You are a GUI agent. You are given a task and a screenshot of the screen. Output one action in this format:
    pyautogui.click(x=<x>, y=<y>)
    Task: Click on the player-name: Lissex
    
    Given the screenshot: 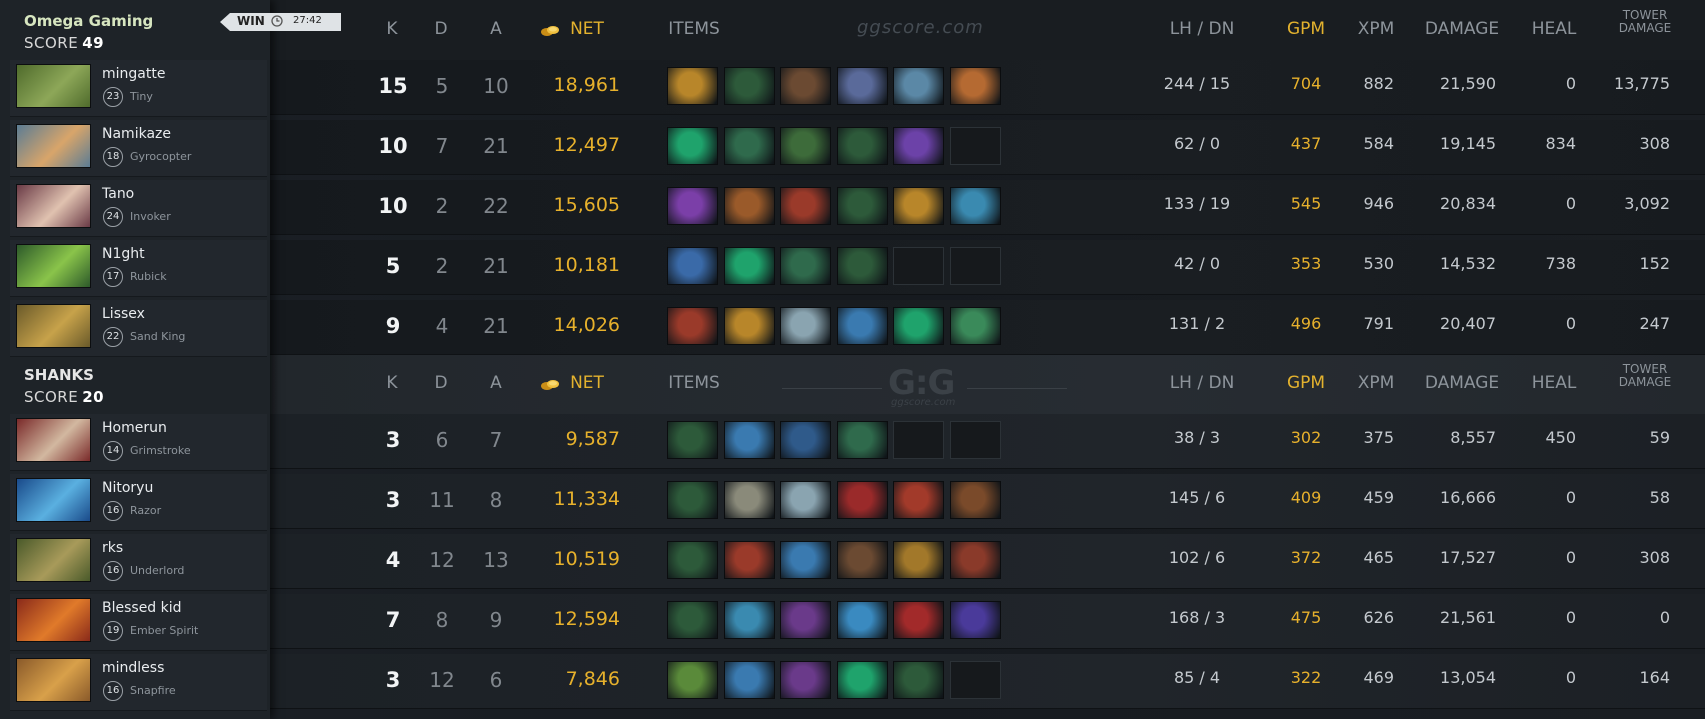 What is the action you would take?
    pyautogui.click(x=123, y=314)
    